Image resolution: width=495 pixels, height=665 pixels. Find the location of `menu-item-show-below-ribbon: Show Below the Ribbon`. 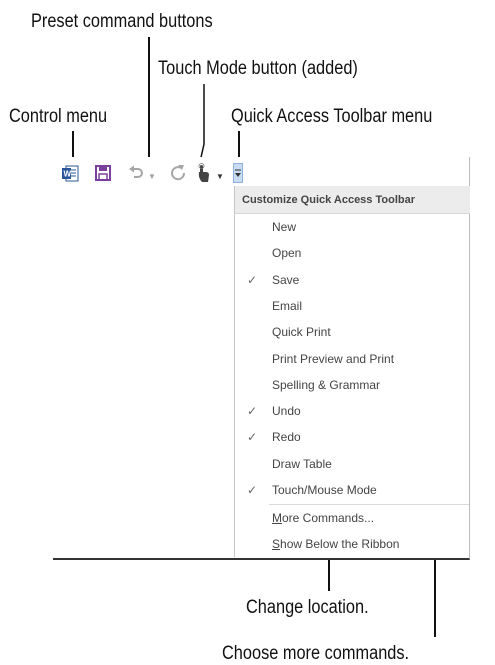

menu-item-show-below-ribbon: Show Below the Ribbon is located at coordinates (352, 544).